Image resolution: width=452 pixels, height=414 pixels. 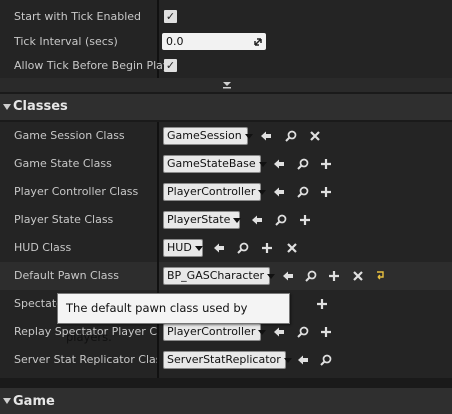 I want to click on game-session-class-dropdown: GameSession, so click(x=208, y=136).